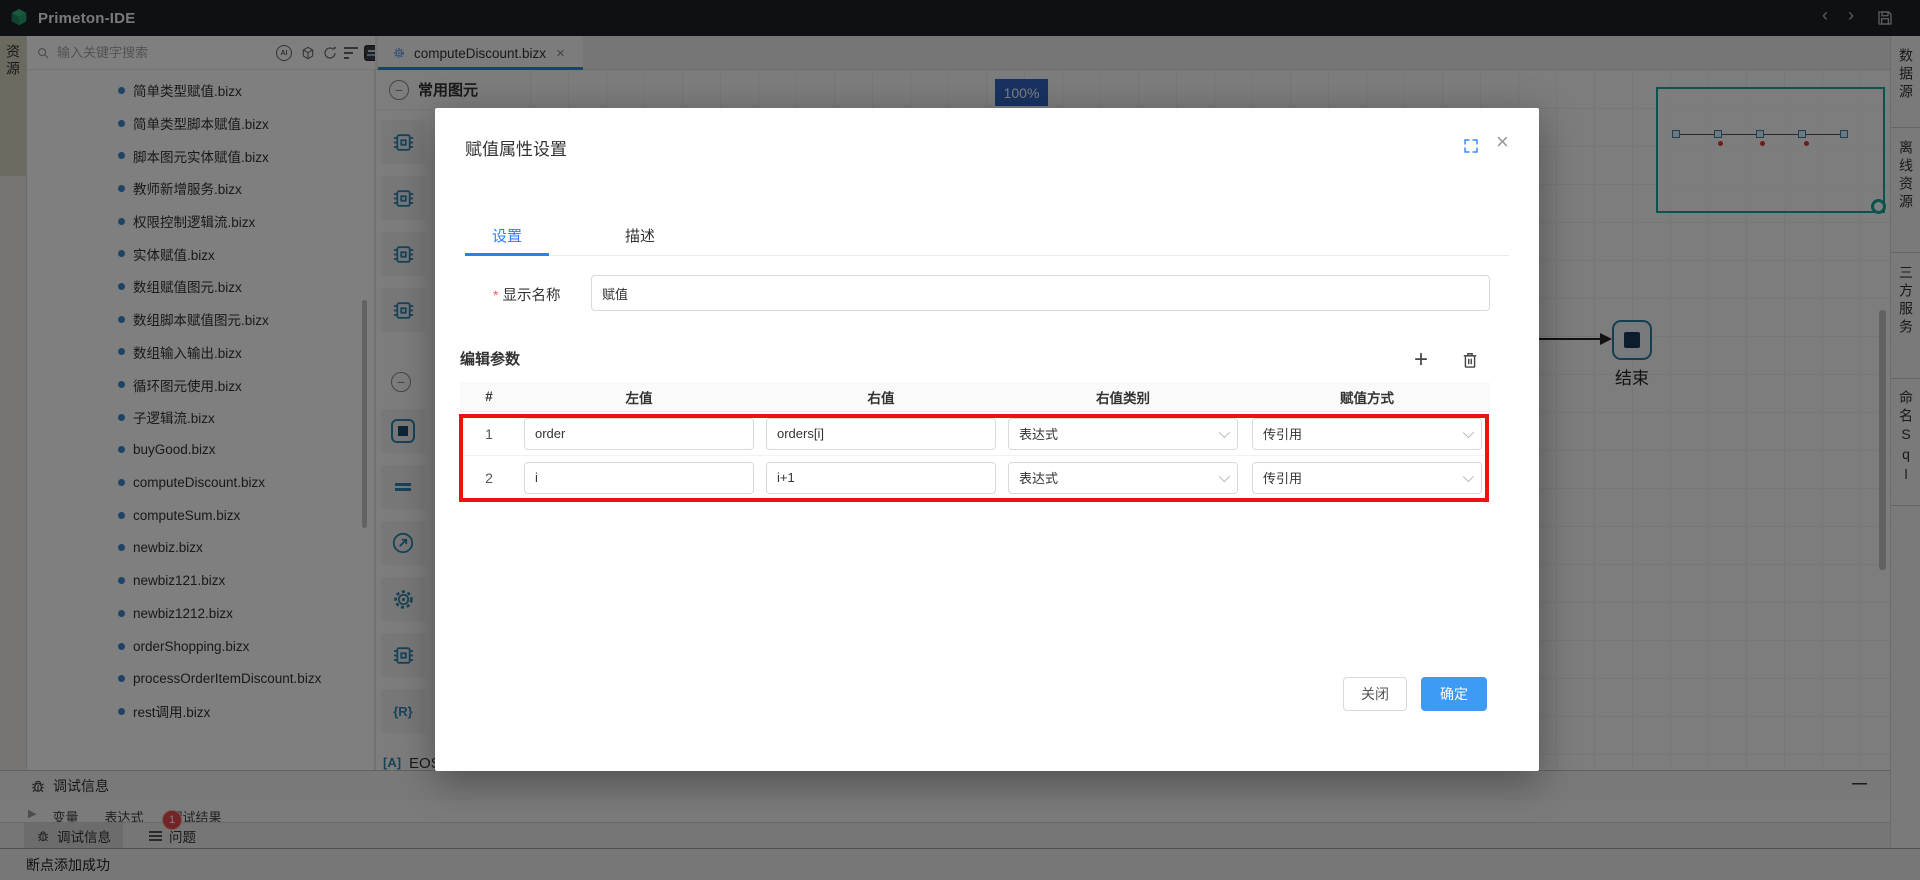 The height and width of the screenshot is (880, 1920). I want to click on params-table-row: 2 表达式 传引用, so click(975, 478).